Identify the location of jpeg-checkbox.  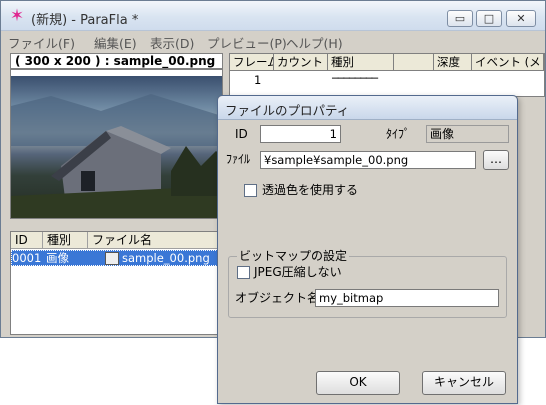
(243, 272).